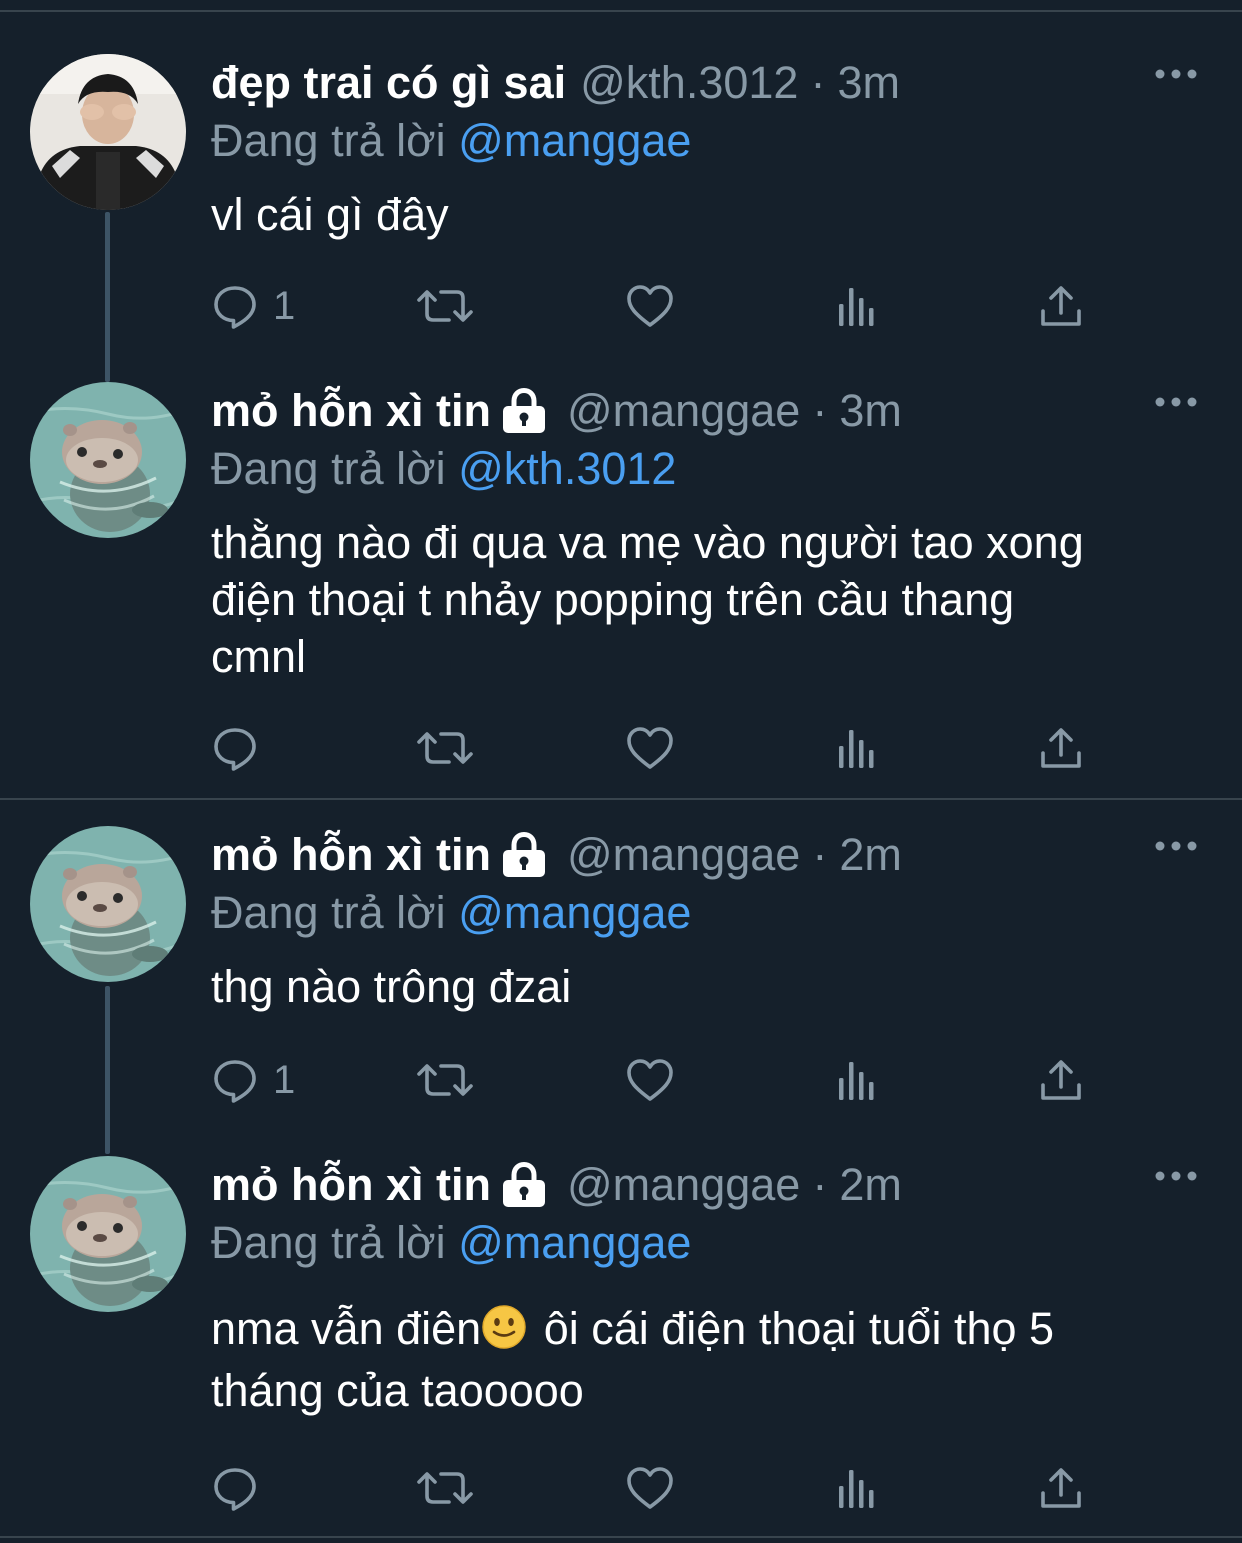 The image size is (1242, 1543). What do you see at coordinates (388, 83) in the screenshot?
I see `display-name: đẹp trai có gì sai` at bounding box center [388, 83].